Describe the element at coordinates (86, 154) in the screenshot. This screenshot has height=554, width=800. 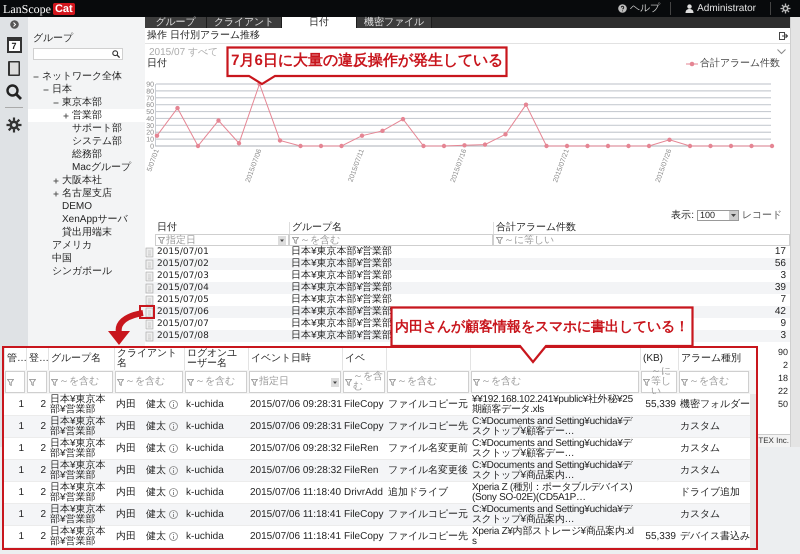
I see `tree-item: 総務部` at that location.